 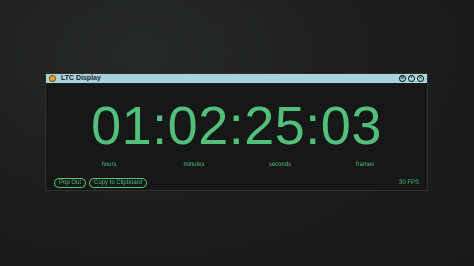 What do you see at coordinates (408, 183) in the screenshot?
I see `fps-readout: 30 FPS` at bounding box center [408, 183].